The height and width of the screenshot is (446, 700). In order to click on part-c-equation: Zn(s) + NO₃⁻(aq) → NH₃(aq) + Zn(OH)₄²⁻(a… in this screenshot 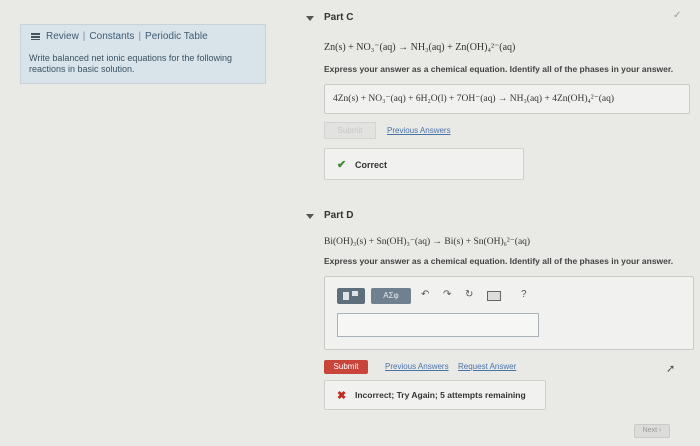, I will do `click(420, 47)`.